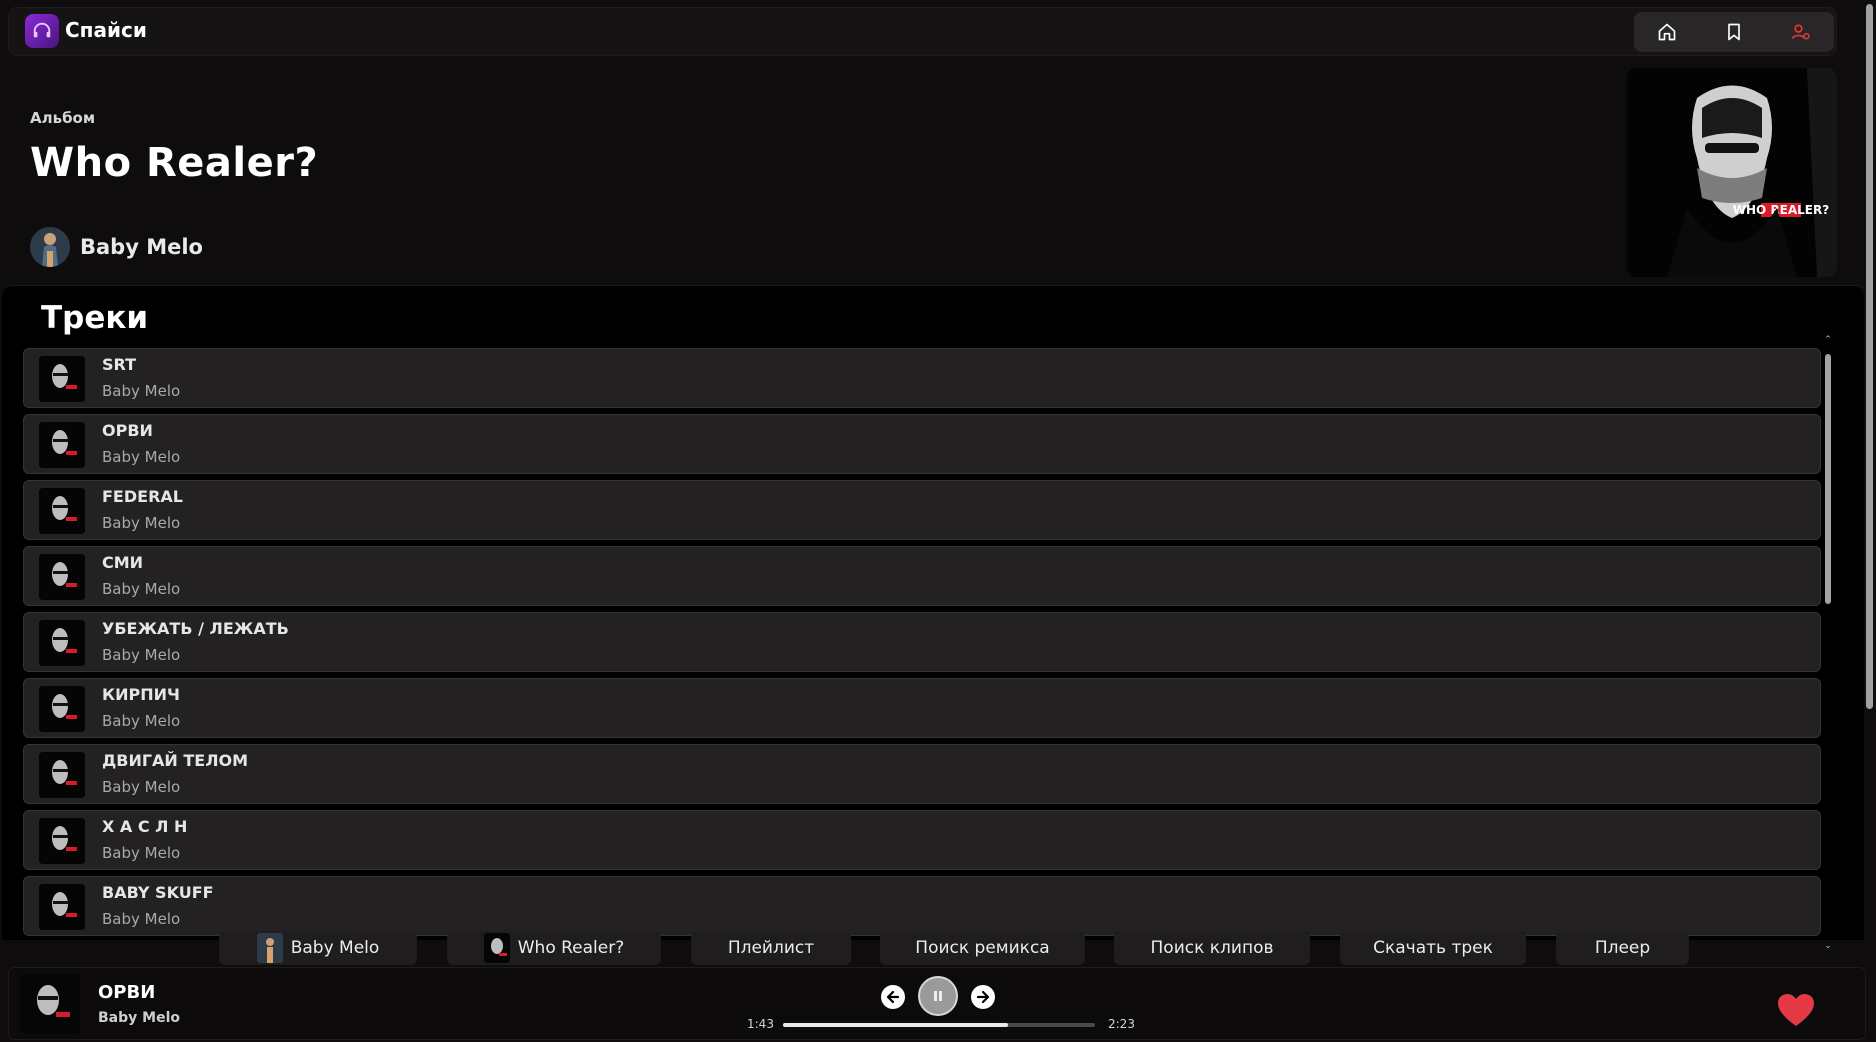 This screenshot has width=1876, height=1042. I want to click on track-title: FEDERAL, so click(142, 496).